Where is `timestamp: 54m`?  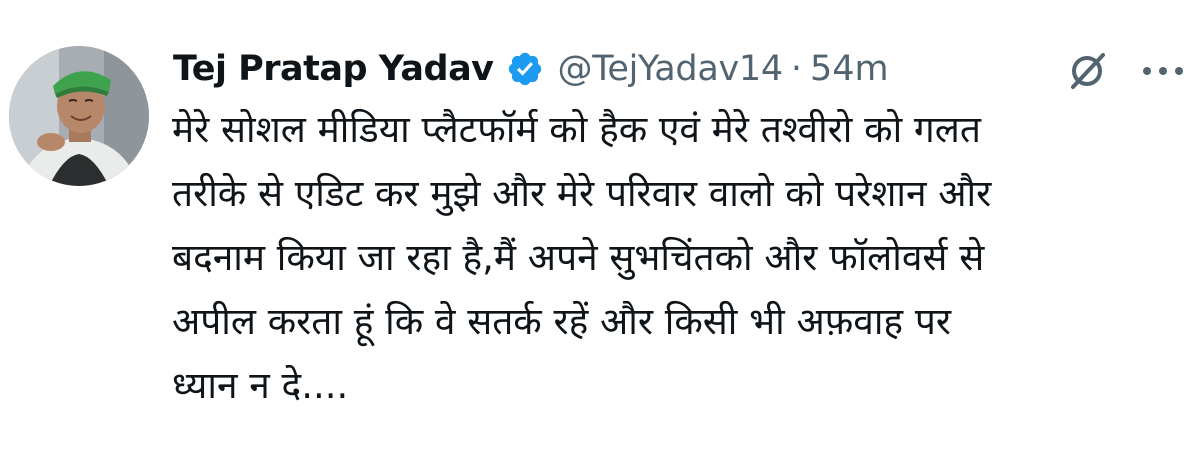 timestamp: 54m is located at coordinates (849, 69).